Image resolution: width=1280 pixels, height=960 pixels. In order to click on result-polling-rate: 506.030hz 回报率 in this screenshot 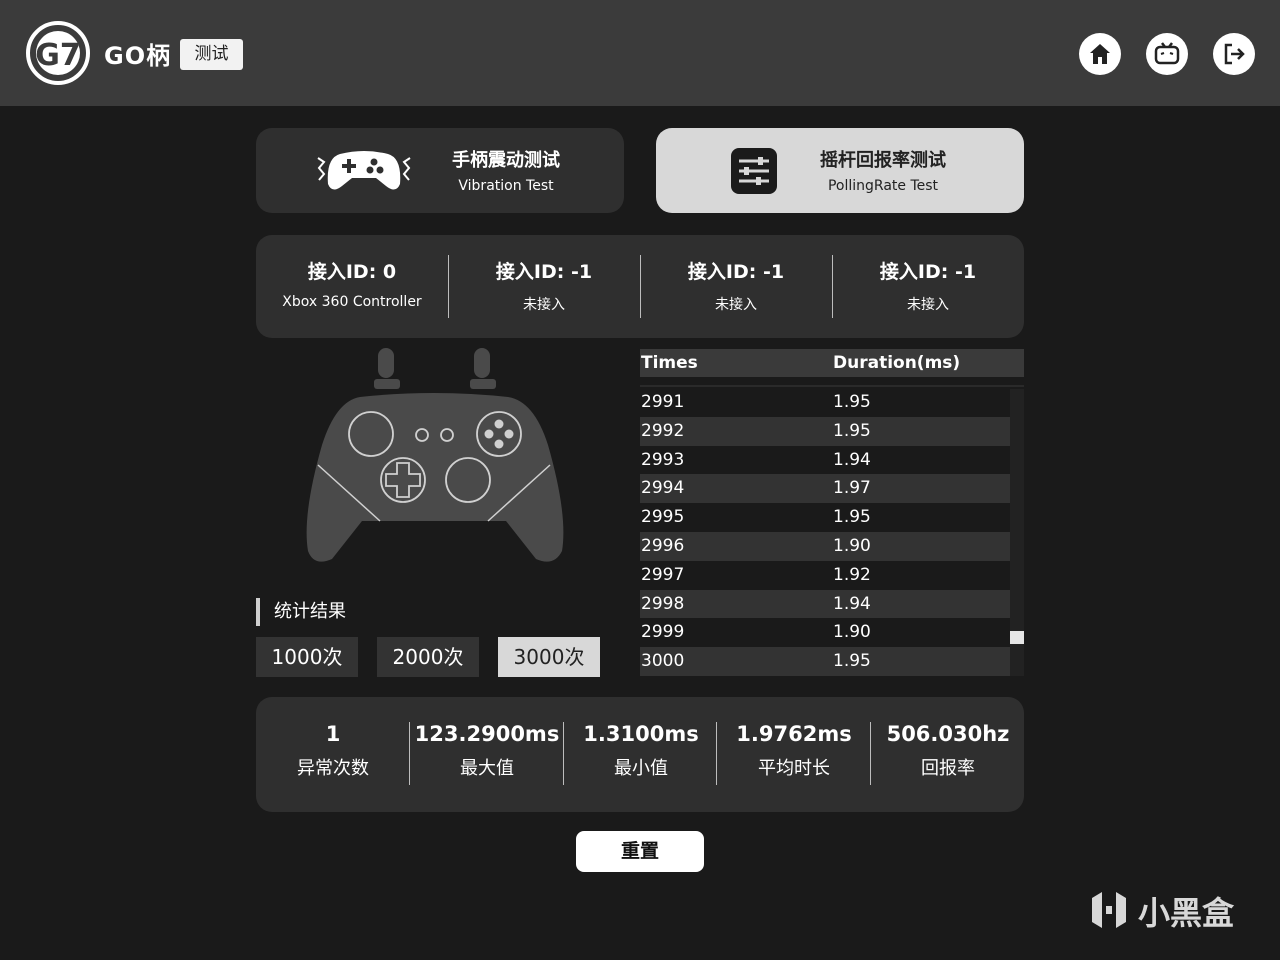, I will do `click(948, 751)`.